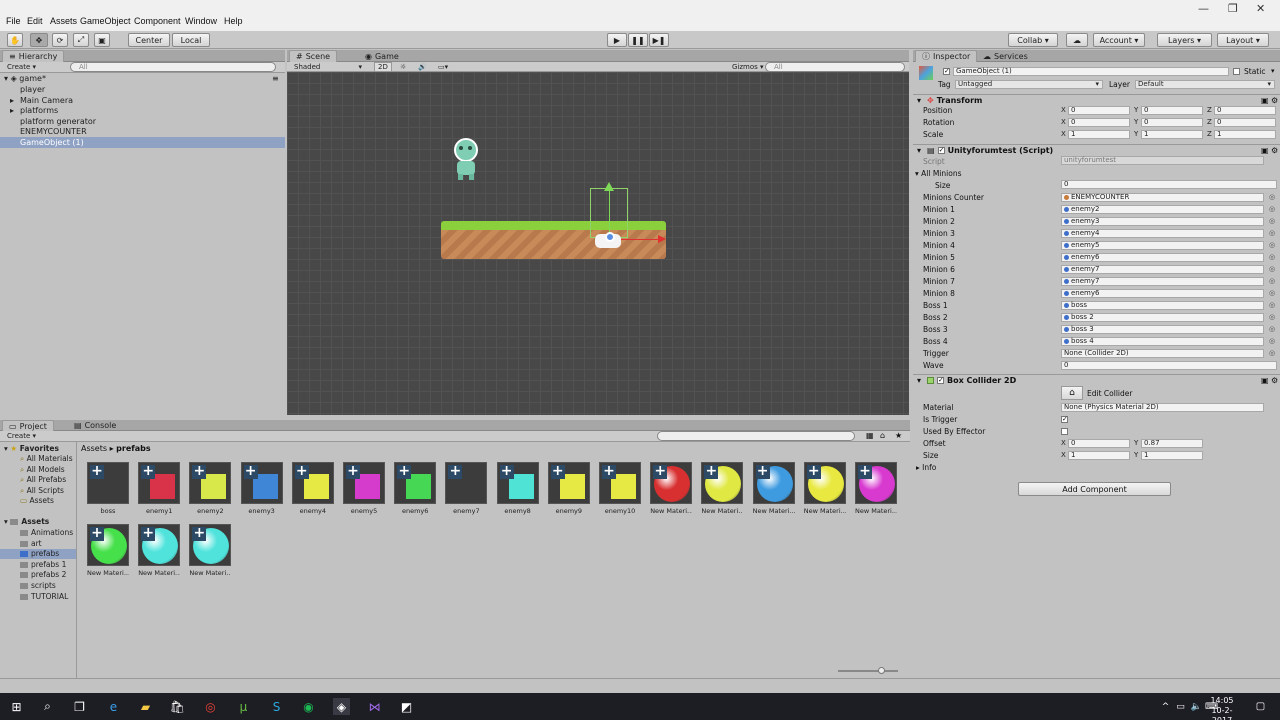  I want to click on rect-tool-icon: ▣, so click(102, 40).